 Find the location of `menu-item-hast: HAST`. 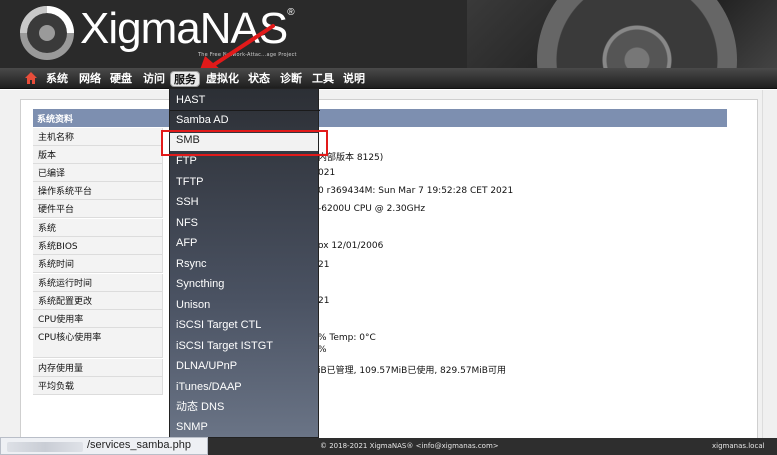

menu-item-hast: HAST is located at coordinates (190, 100).